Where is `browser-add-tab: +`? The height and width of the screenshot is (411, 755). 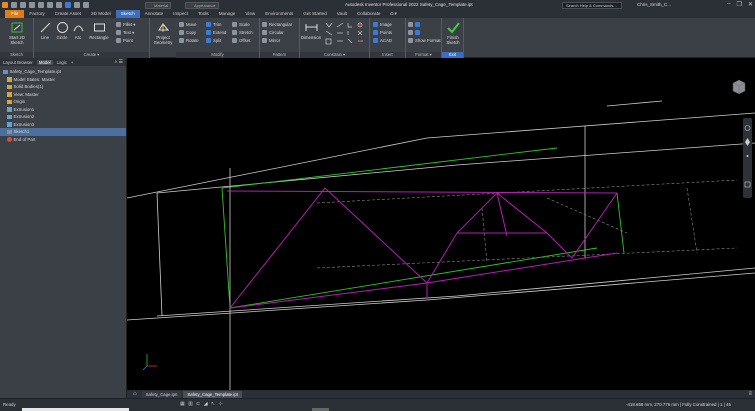 browser-add-tab: + is located at coordinates (72, 62).